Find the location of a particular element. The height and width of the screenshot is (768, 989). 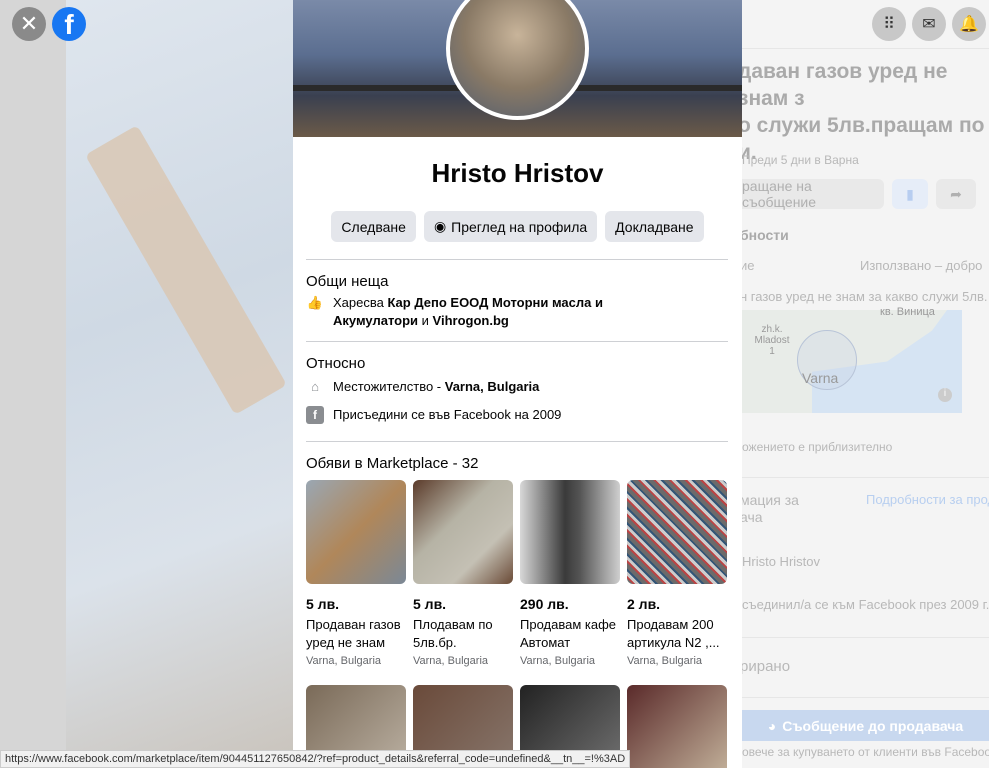

messenger-icon: ✉ is located at coordinates (929, 24).